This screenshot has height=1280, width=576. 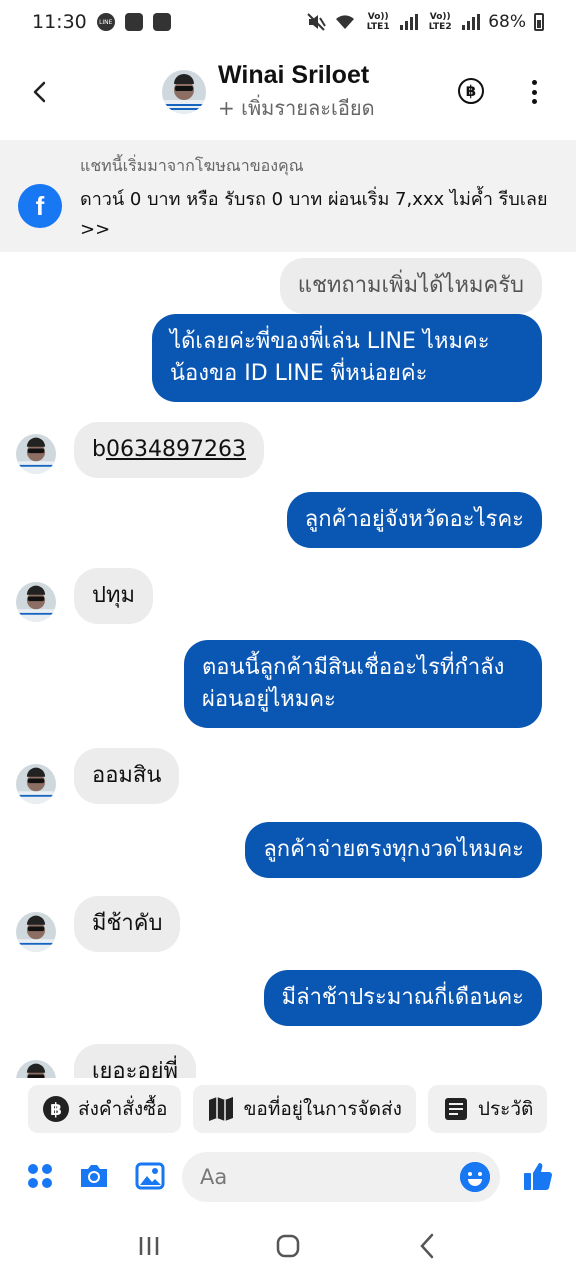 I want to click on gallery-button, so click(x=150, y=1176).